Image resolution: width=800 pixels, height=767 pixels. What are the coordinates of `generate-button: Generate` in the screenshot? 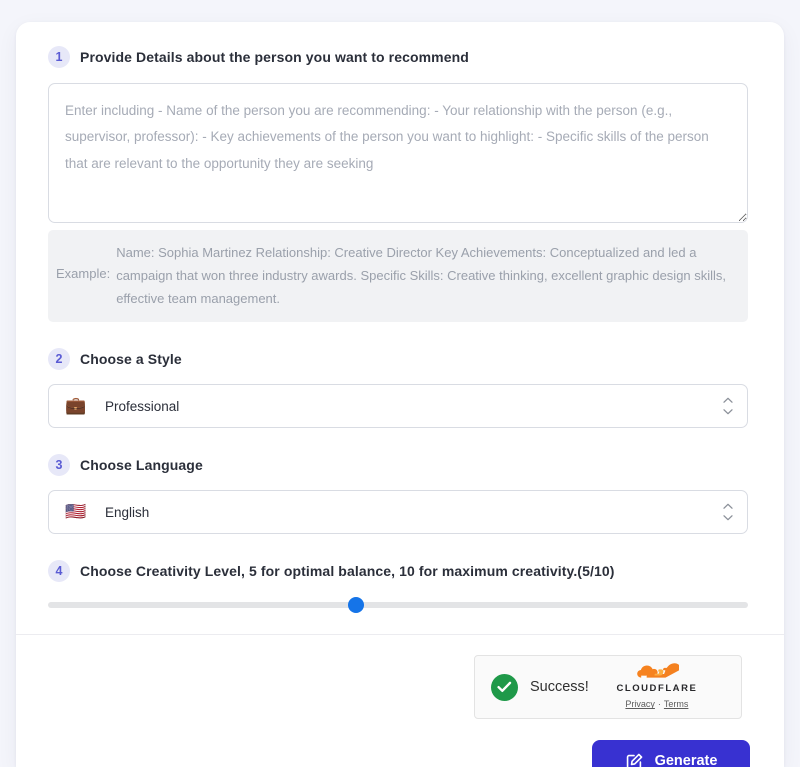 It's located at (671, 753).